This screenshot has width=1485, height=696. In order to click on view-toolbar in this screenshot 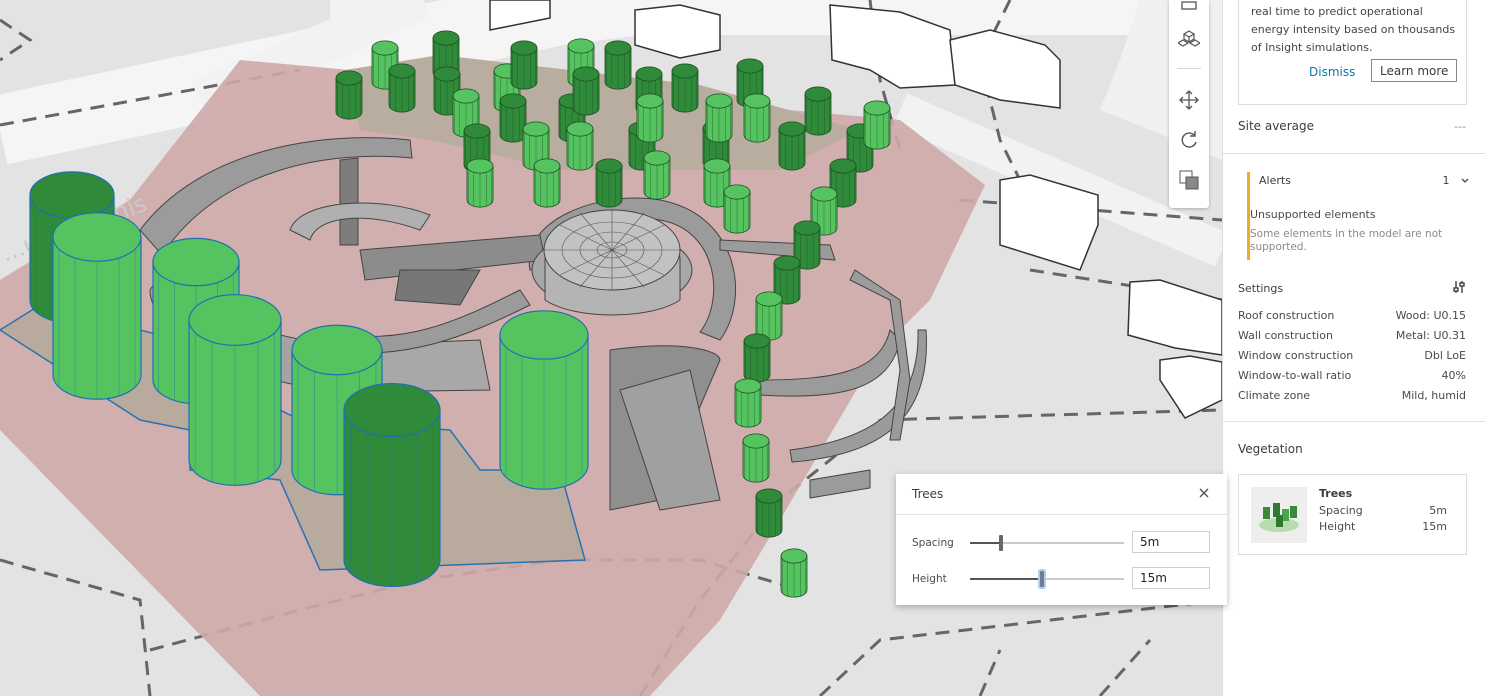, I will do `click(1189, 104)`.